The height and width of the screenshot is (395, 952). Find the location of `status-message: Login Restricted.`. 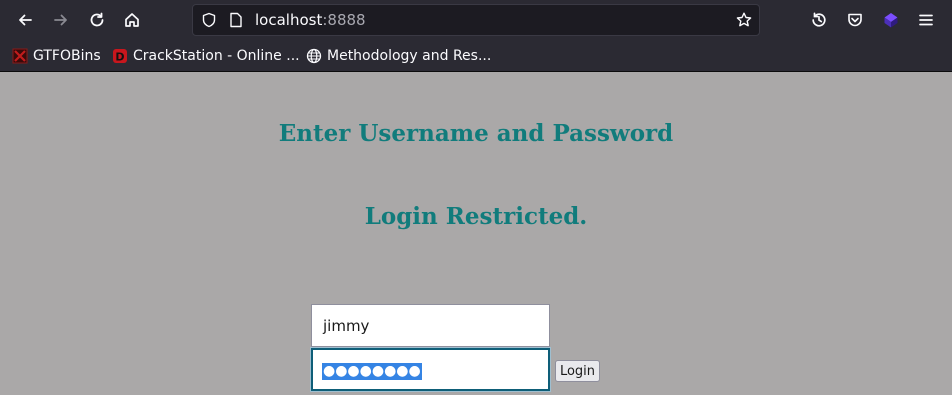

status-message: Login Restricted. is located at coordinates (476, 216).